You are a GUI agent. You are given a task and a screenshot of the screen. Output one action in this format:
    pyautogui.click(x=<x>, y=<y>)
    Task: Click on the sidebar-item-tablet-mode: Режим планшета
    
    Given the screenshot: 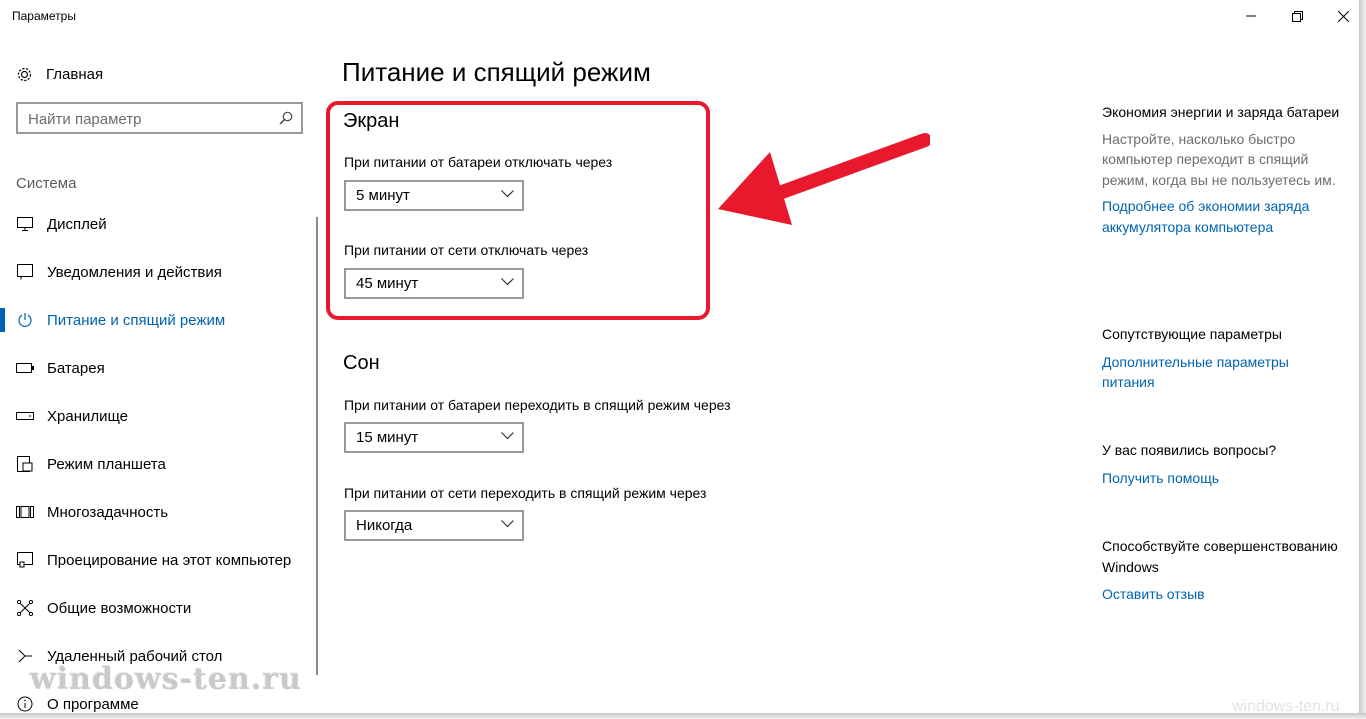 What is the action you would take?
    pyautogui.click(x=159, y=464)
    